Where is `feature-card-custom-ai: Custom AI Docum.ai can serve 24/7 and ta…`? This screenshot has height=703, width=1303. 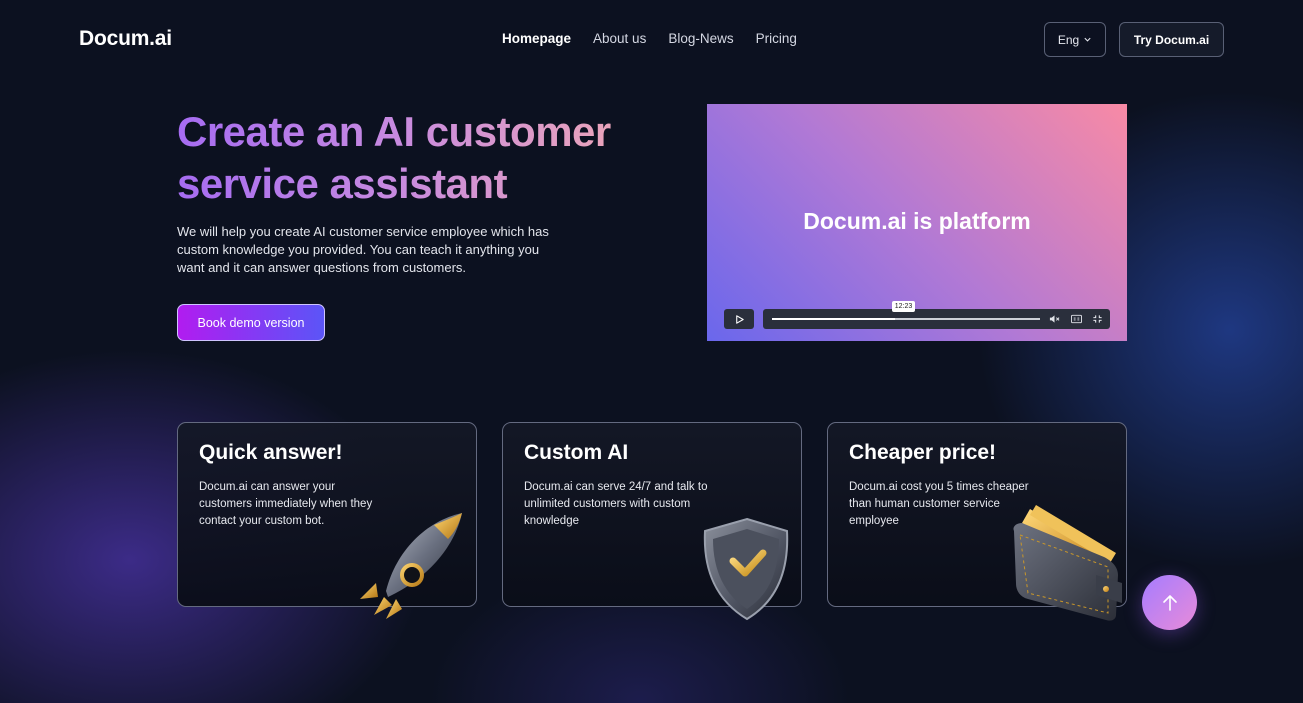
feature-card-custom-ai: Custom AI Docum.ai can serve 24/7 and ta… is located at coordinates (652, 521).